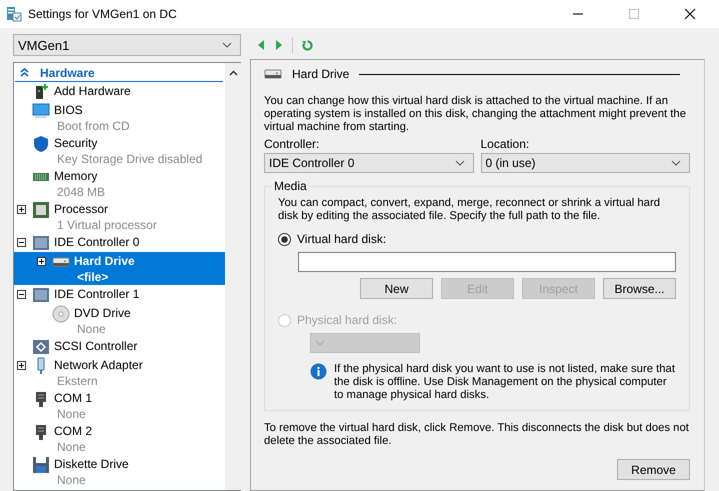 The height and width of the screenshot is (491, 719). What do you see at coordinates (318, 371) in the screenshot?
I see `info-icon` at bounding box center [318, 371].